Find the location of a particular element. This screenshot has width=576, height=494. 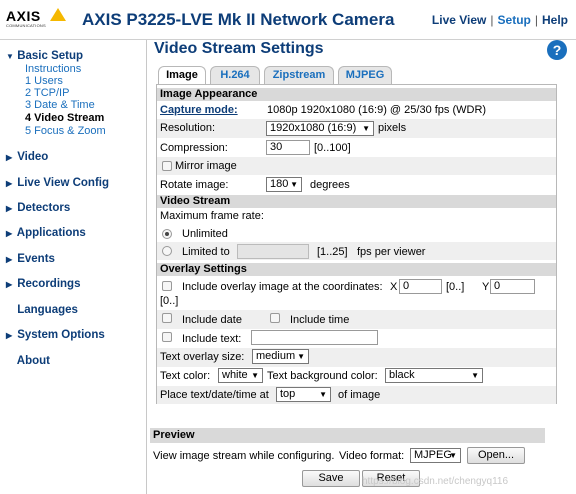

text-color-selected-value: white is located at coordinates (235, 375).